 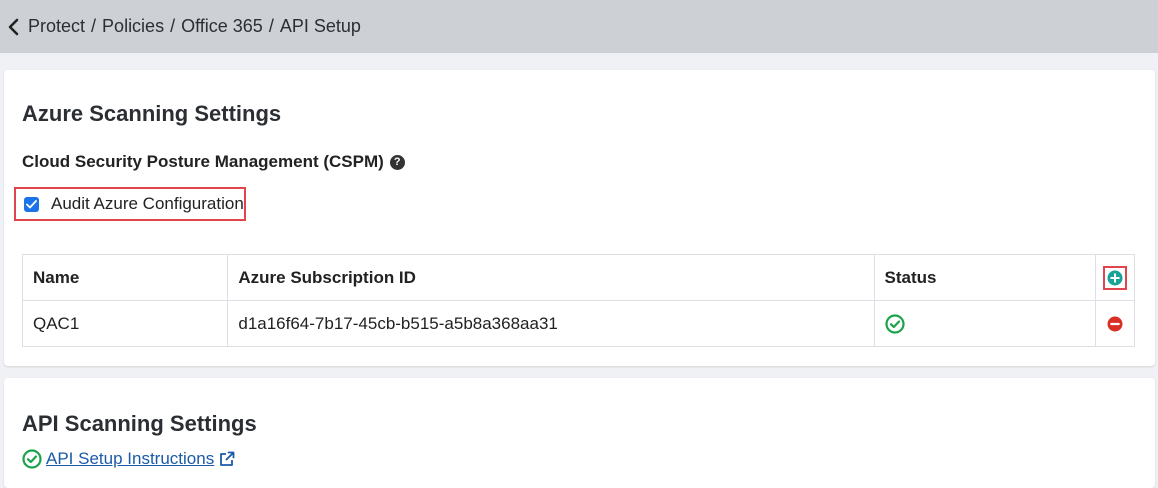 What do you see at coordinates (397, 162) in the screenshot?
I see `question-circle-icon: ?` at bounding box center [397, 162].